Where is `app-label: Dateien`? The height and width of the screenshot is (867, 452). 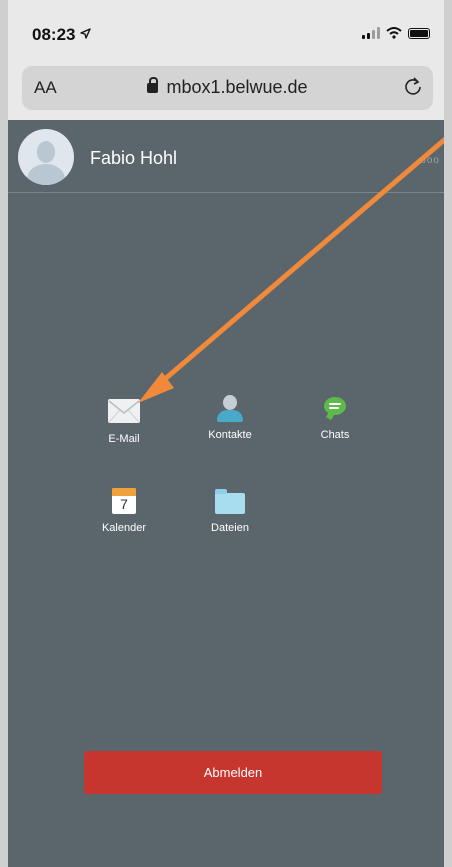 app-label: Dateien is located at coordinates (230, 528).